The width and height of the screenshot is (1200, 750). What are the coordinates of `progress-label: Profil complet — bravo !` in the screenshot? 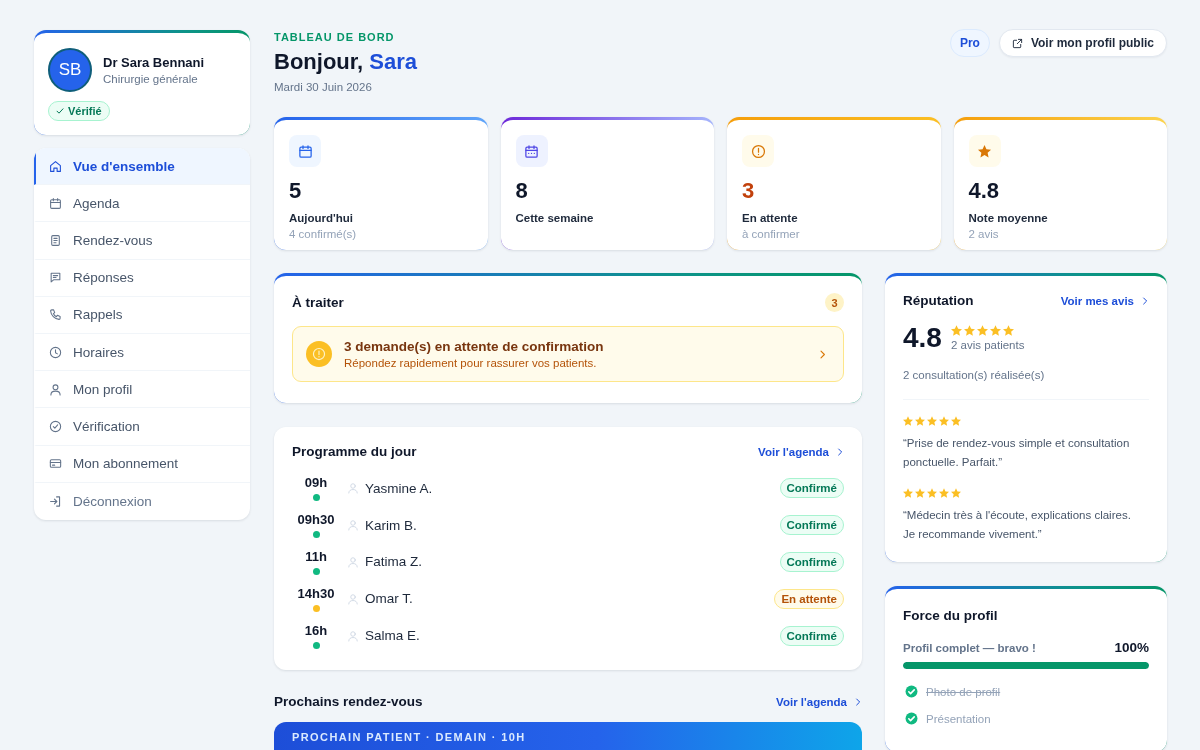 It's located at (969, 647).